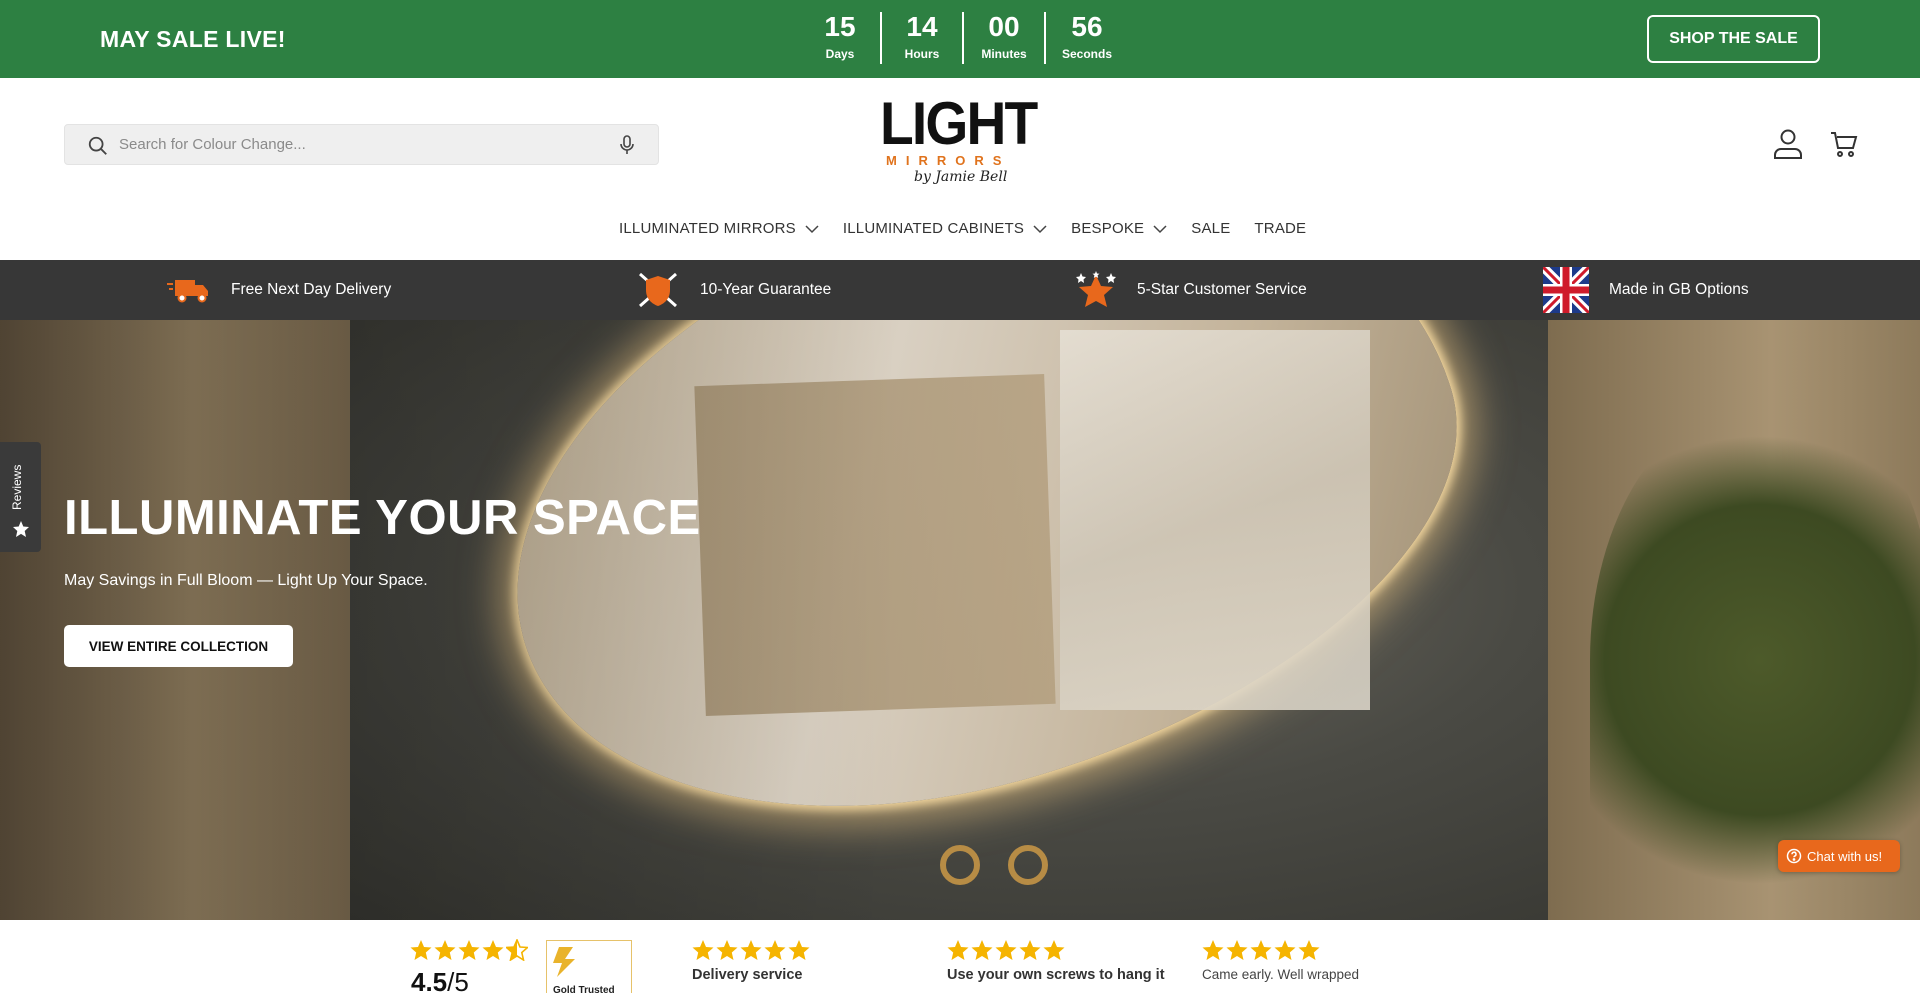 The image size is (1920, 993). I want to click on reviews-side-tab: Reviews, so click(20, 497).